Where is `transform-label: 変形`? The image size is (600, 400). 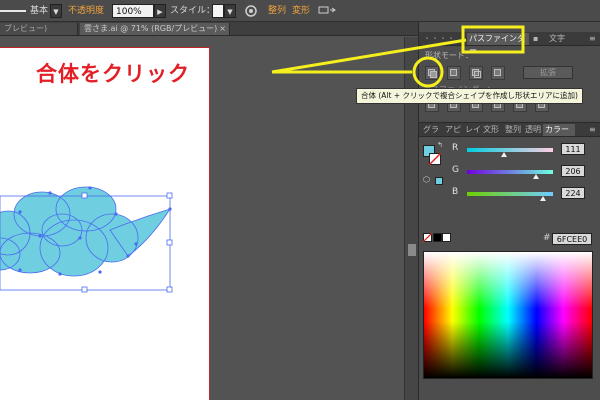 transform-label: 変形 is located at coordinates (301, 11).